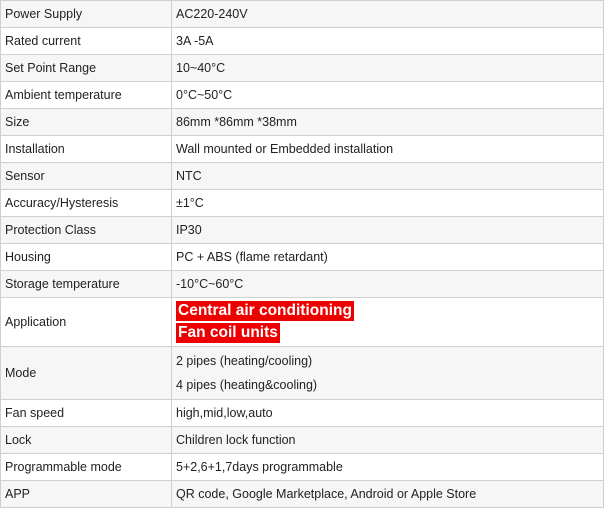  Describe the element at coordinates (388, 68) in the screenshot. I see `row-value: 10~40°C` at that location.